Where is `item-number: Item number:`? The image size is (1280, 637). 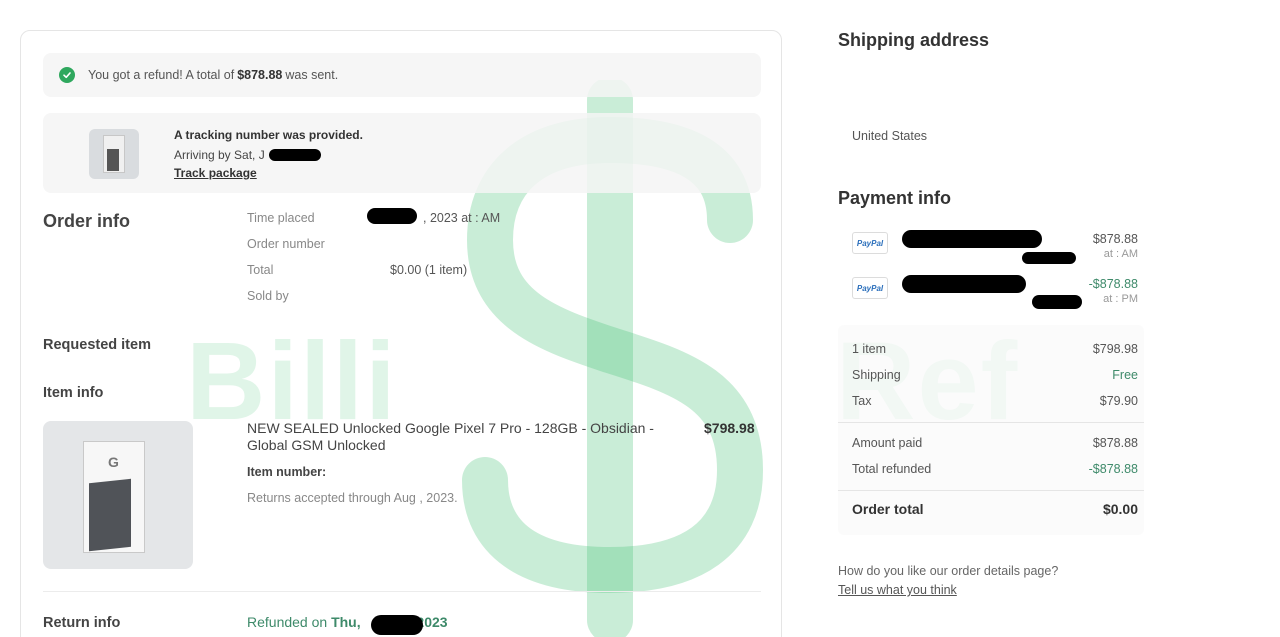
item-number: Item number: is located at coordinates (286, 472).